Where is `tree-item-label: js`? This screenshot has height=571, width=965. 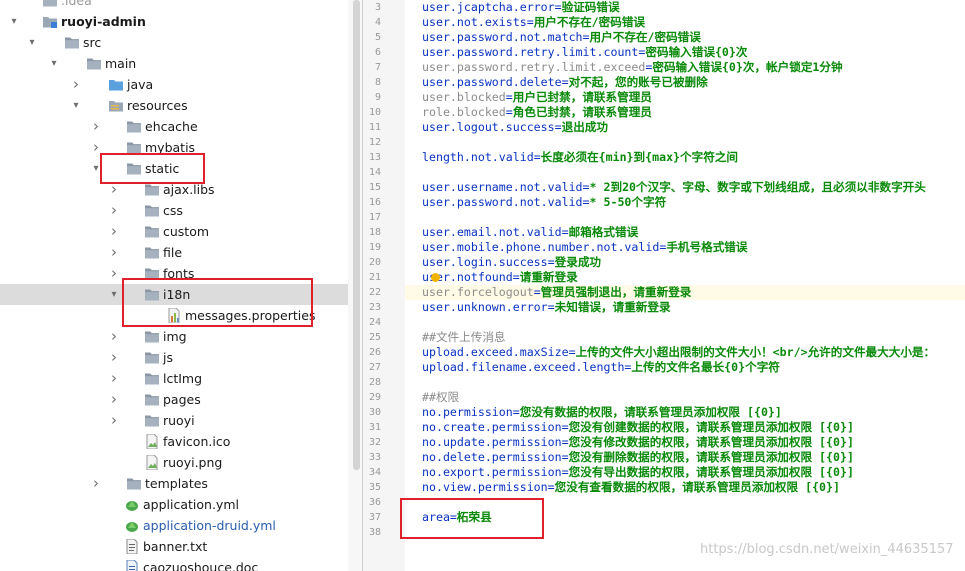 tree-item-label: js is located at coordinates (168, 357).